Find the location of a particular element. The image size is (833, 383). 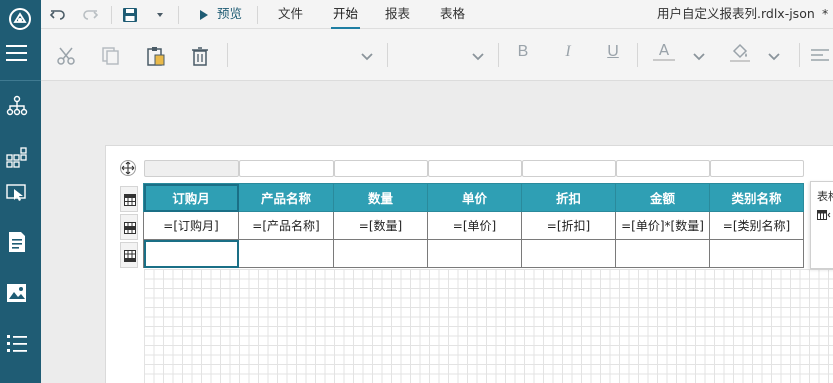

ribbon: B I U A is located at coordinates (437, 55).